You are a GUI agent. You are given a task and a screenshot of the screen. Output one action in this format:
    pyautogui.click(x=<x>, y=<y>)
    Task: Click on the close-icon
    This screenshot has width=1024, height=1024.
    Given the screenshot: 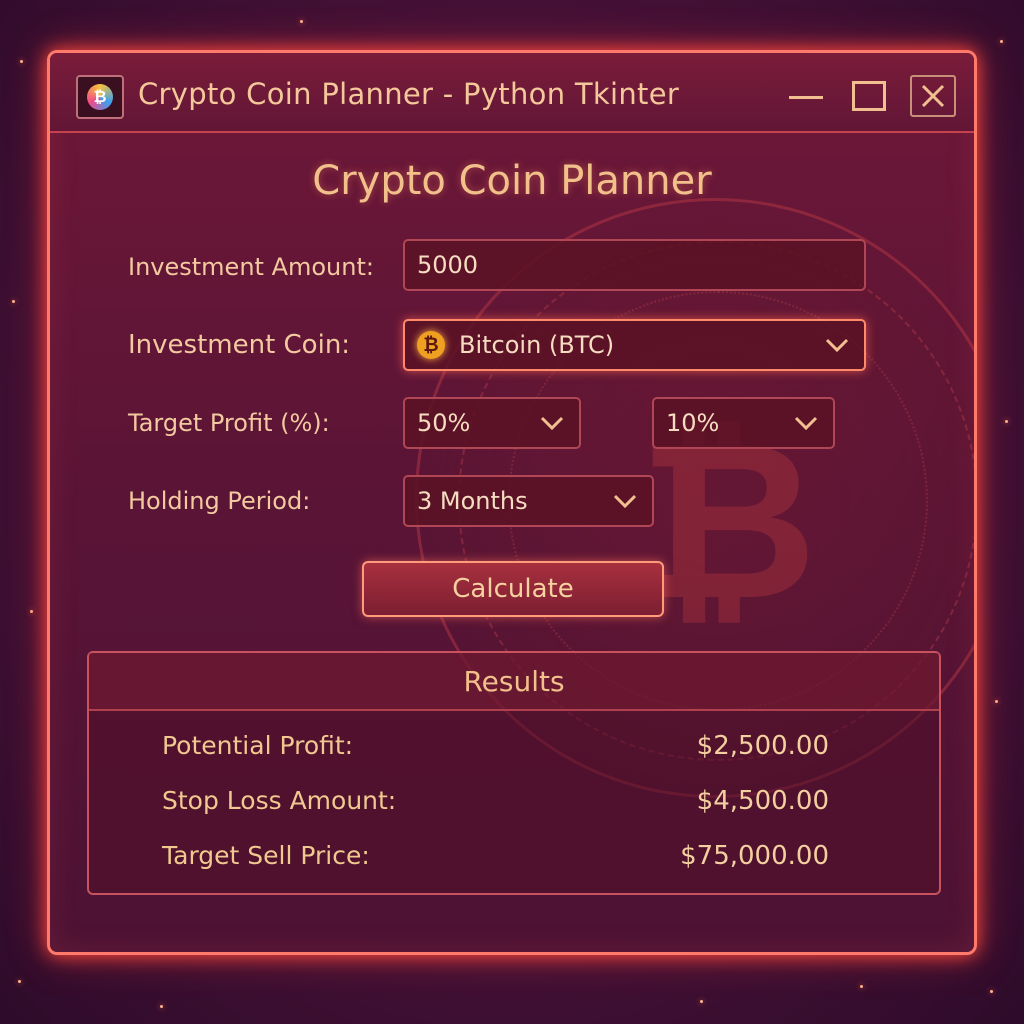 What is the action you would take?
    pyautogui.click(x=933, y=96)
    